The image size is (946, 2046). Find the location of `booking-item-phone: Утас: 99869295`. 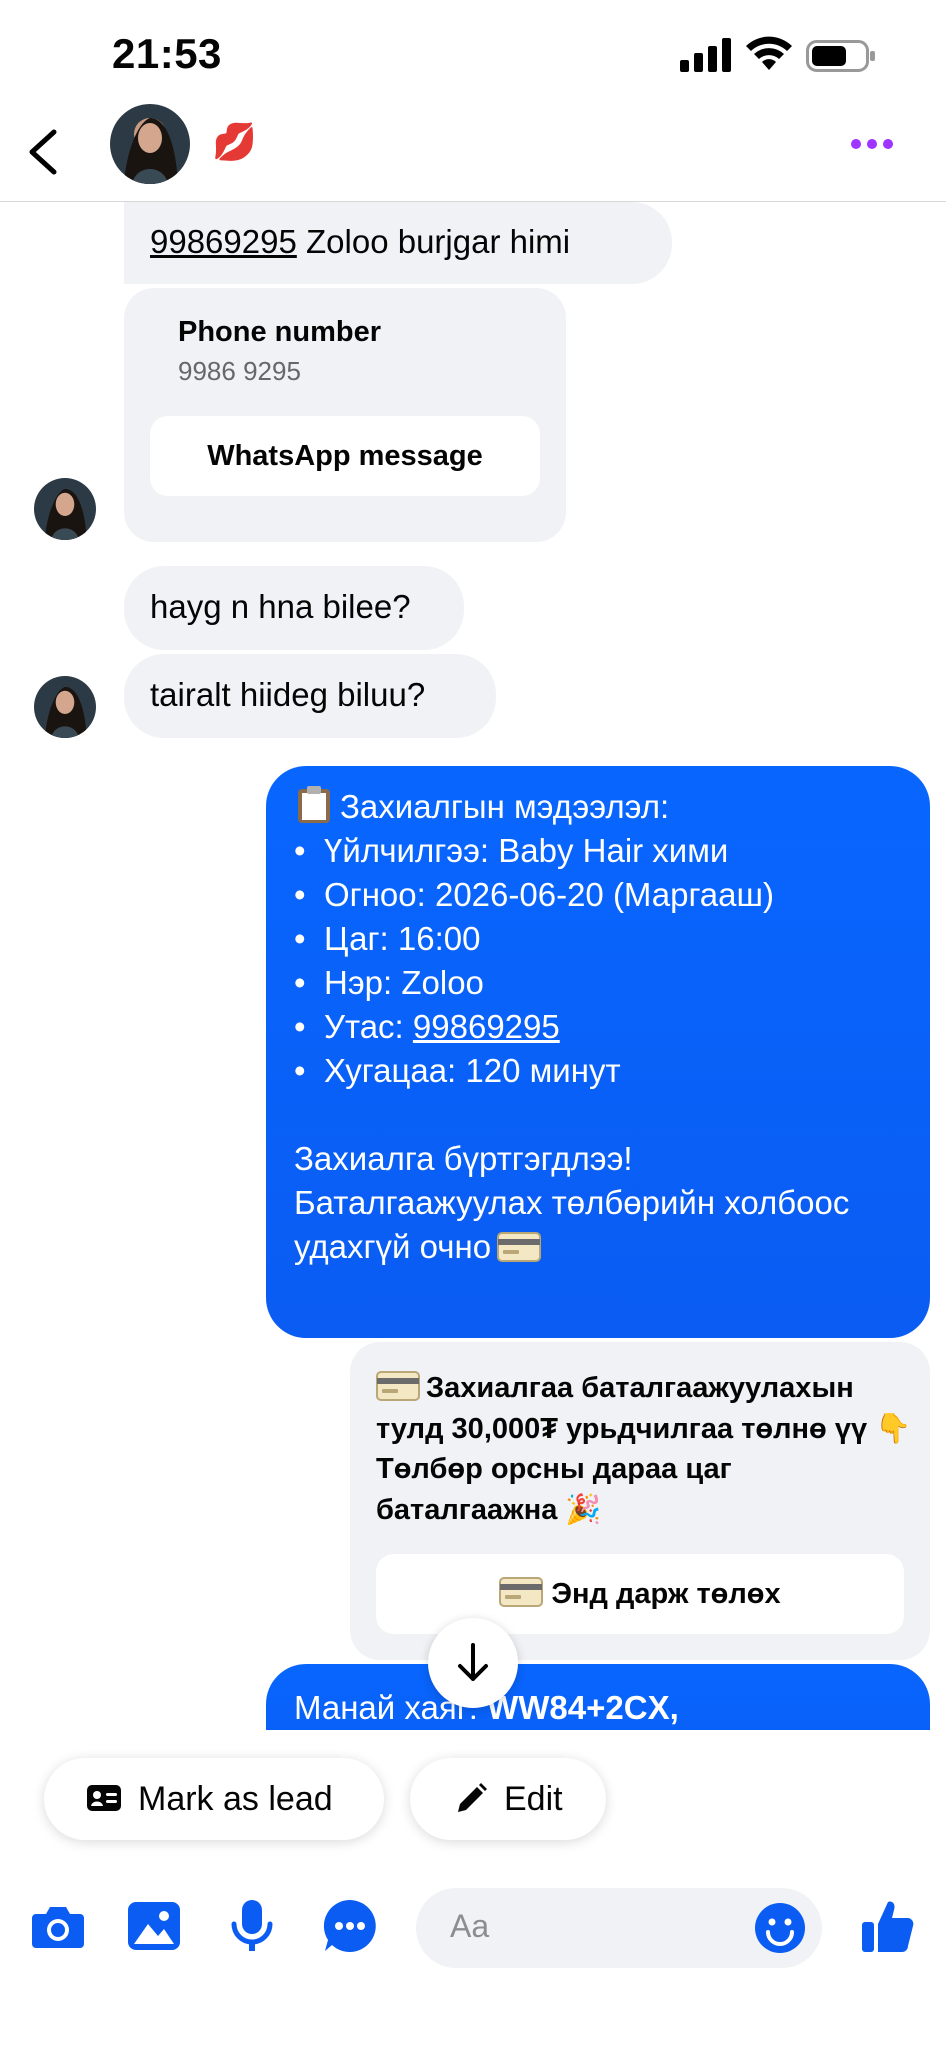

booking-item-phone: Утас: 99869295 is located at coordinates (598, 1027).